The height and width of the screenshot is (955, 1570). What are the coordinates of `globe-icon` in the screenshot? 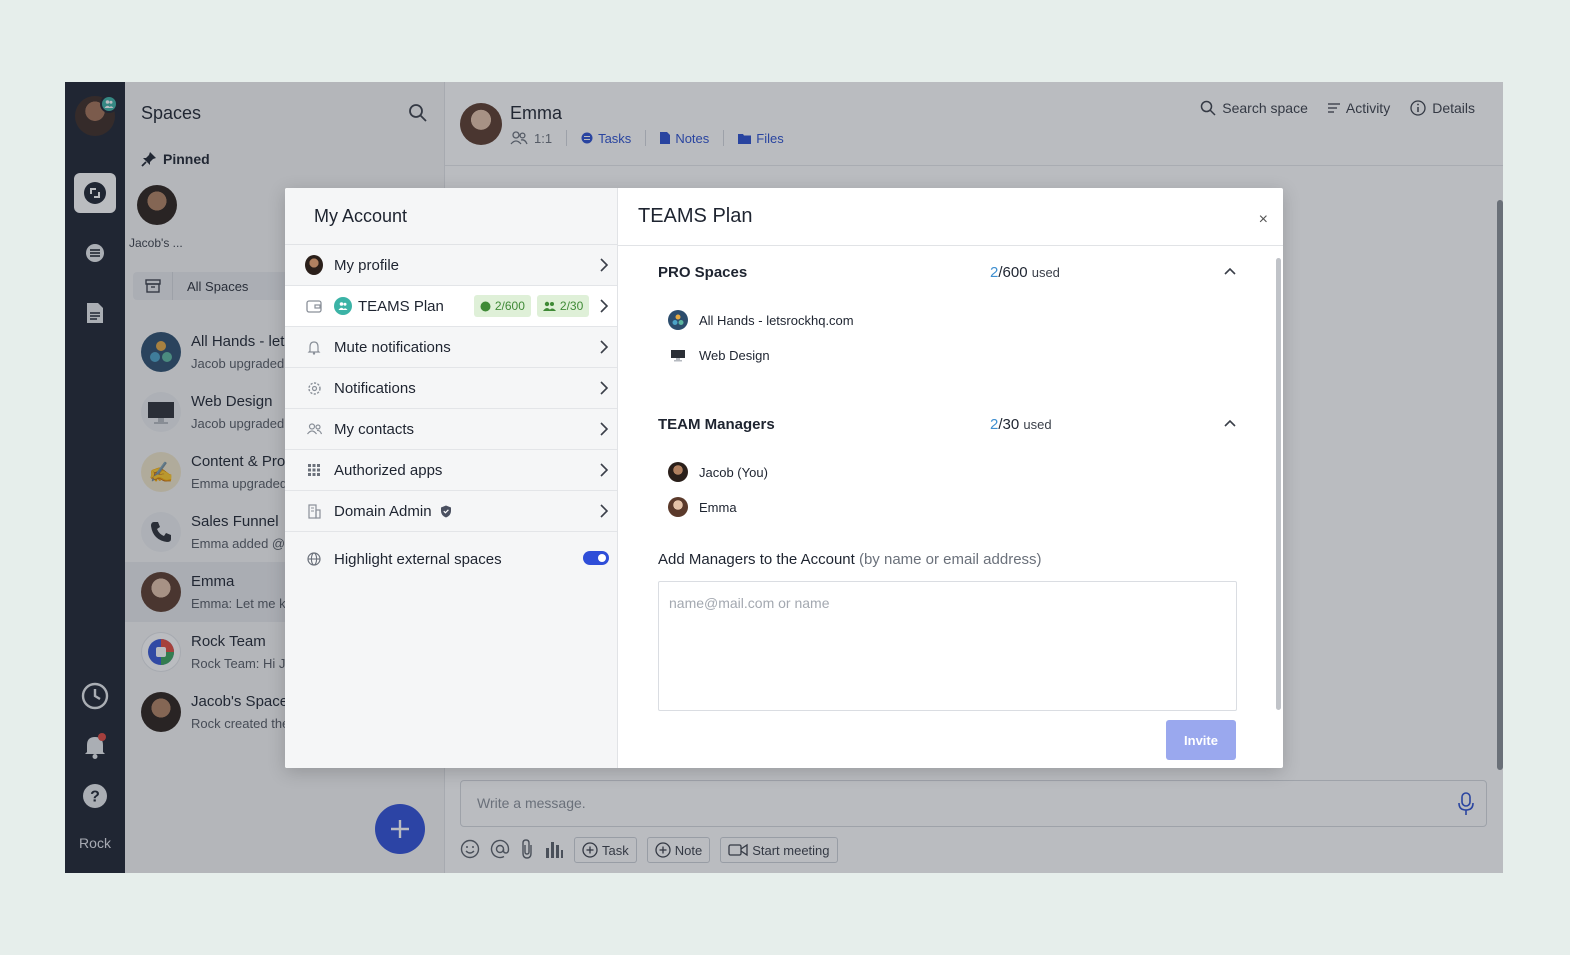 It's located at (314, 559).